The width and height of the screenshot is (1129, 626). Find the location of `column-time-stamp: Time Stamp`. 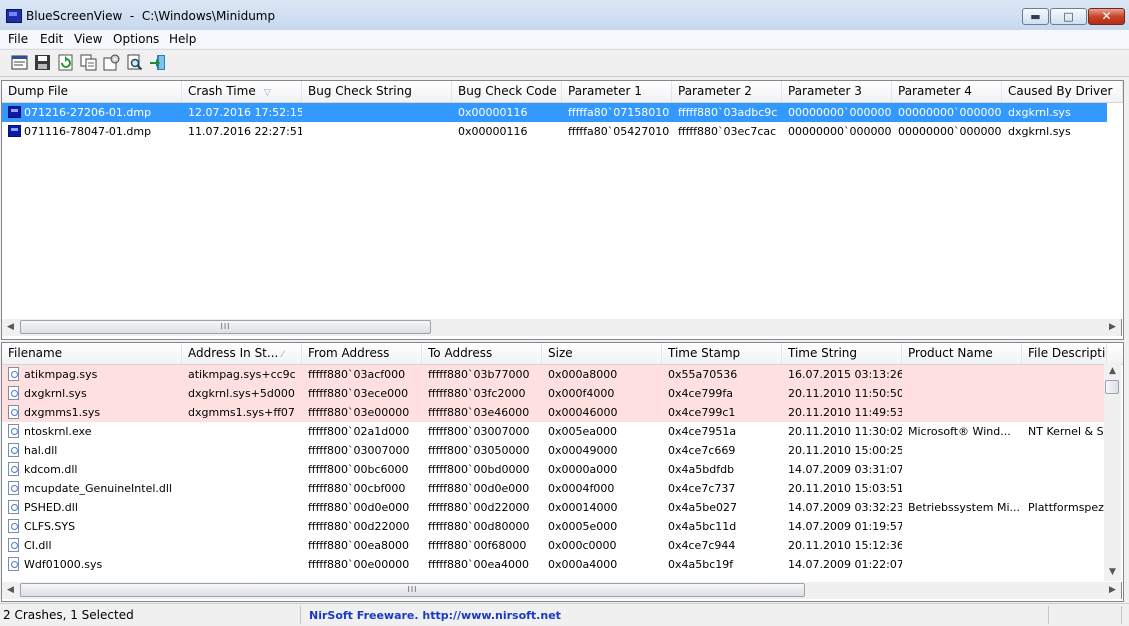

column-time-stamp: Time Stamp is located at coordinates (722, 353).